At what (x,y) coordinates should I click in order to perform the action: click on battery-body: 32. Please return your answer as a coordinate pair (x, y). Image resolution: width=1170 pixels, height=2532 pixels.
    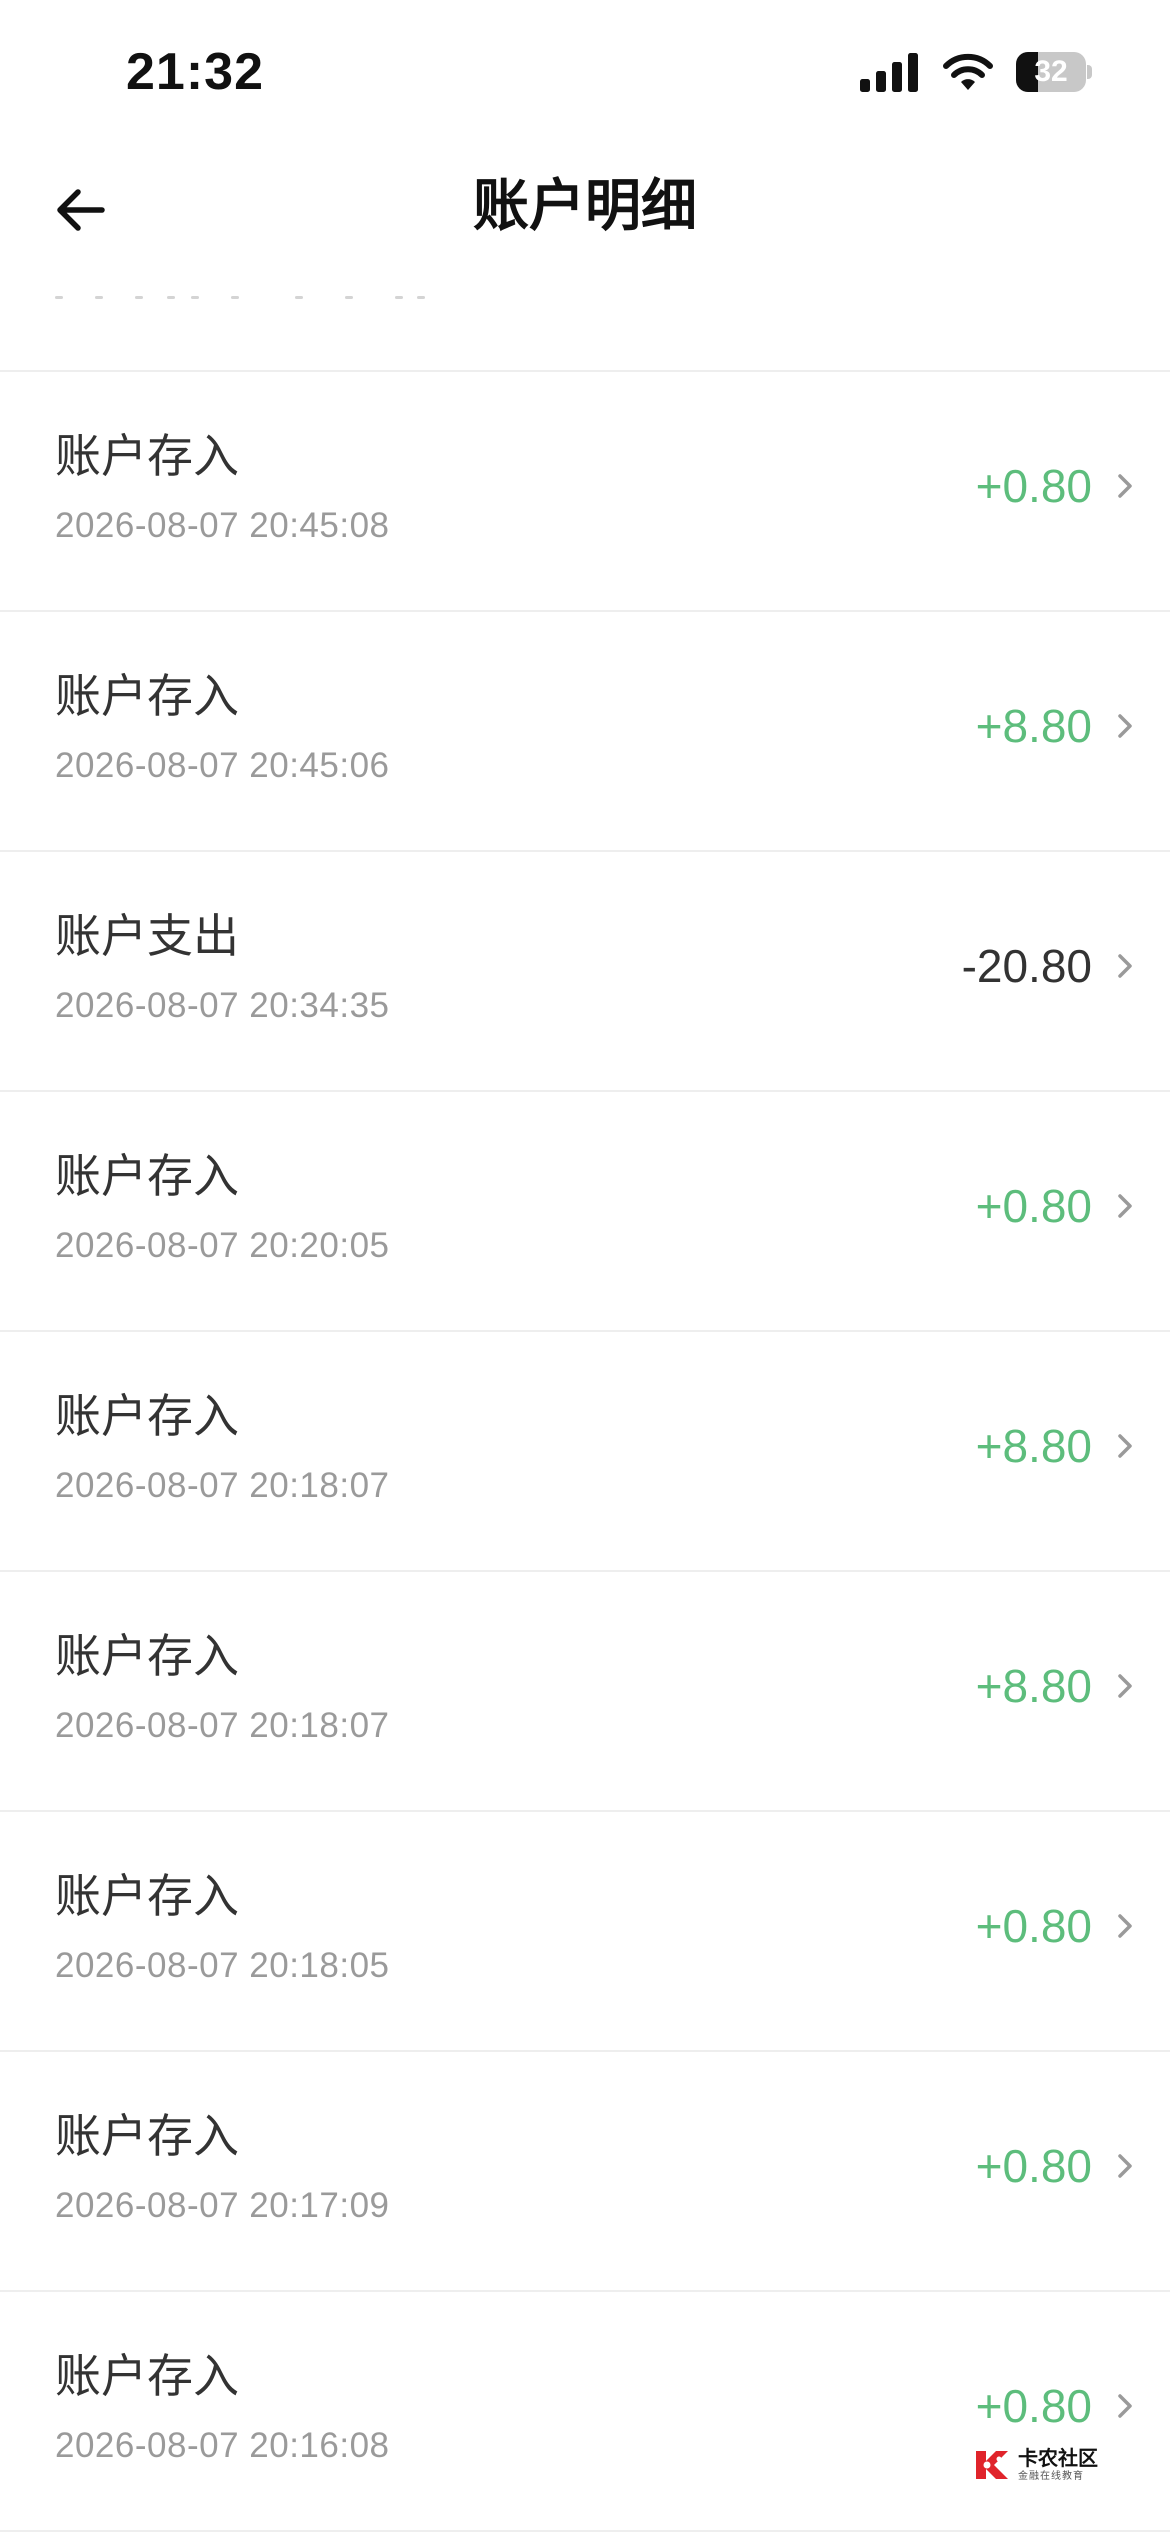
    Looking at the image, I should click on (1051, 72).